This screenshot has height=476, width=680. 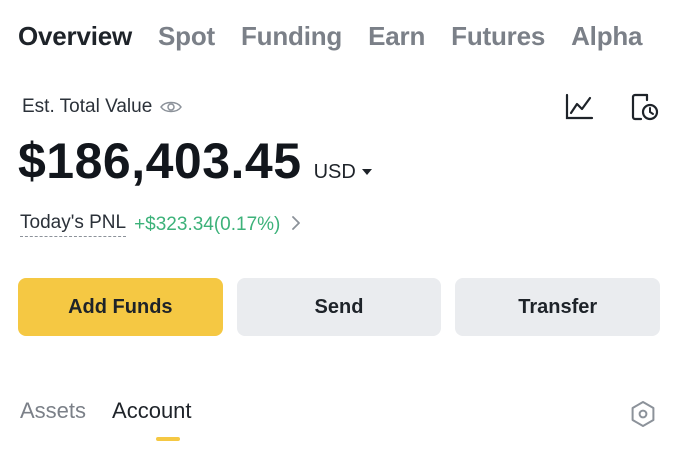 I want to click on est-total-value-row: Est. Total Value, so click(x=102, y=107).